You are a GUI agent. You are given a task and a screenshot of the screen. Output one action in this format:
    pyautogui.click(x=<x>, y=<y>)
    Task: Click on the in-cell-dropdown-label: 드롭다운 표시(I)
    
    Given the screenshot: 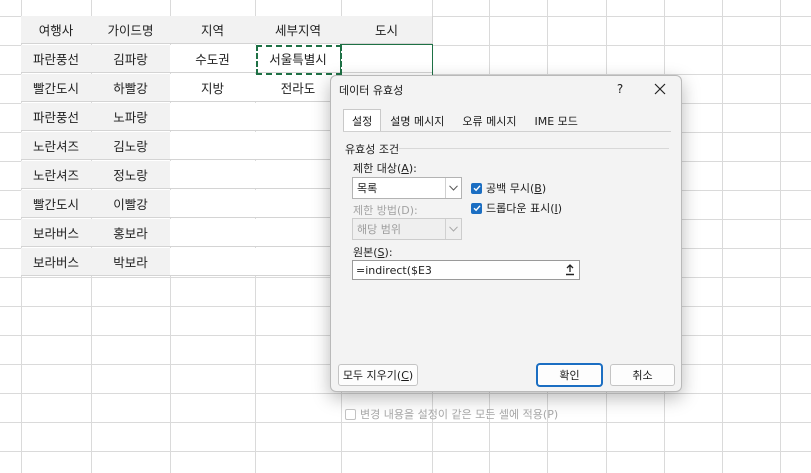 What is the action you would take?
    pyautogui.click(x=524, y=208)
    